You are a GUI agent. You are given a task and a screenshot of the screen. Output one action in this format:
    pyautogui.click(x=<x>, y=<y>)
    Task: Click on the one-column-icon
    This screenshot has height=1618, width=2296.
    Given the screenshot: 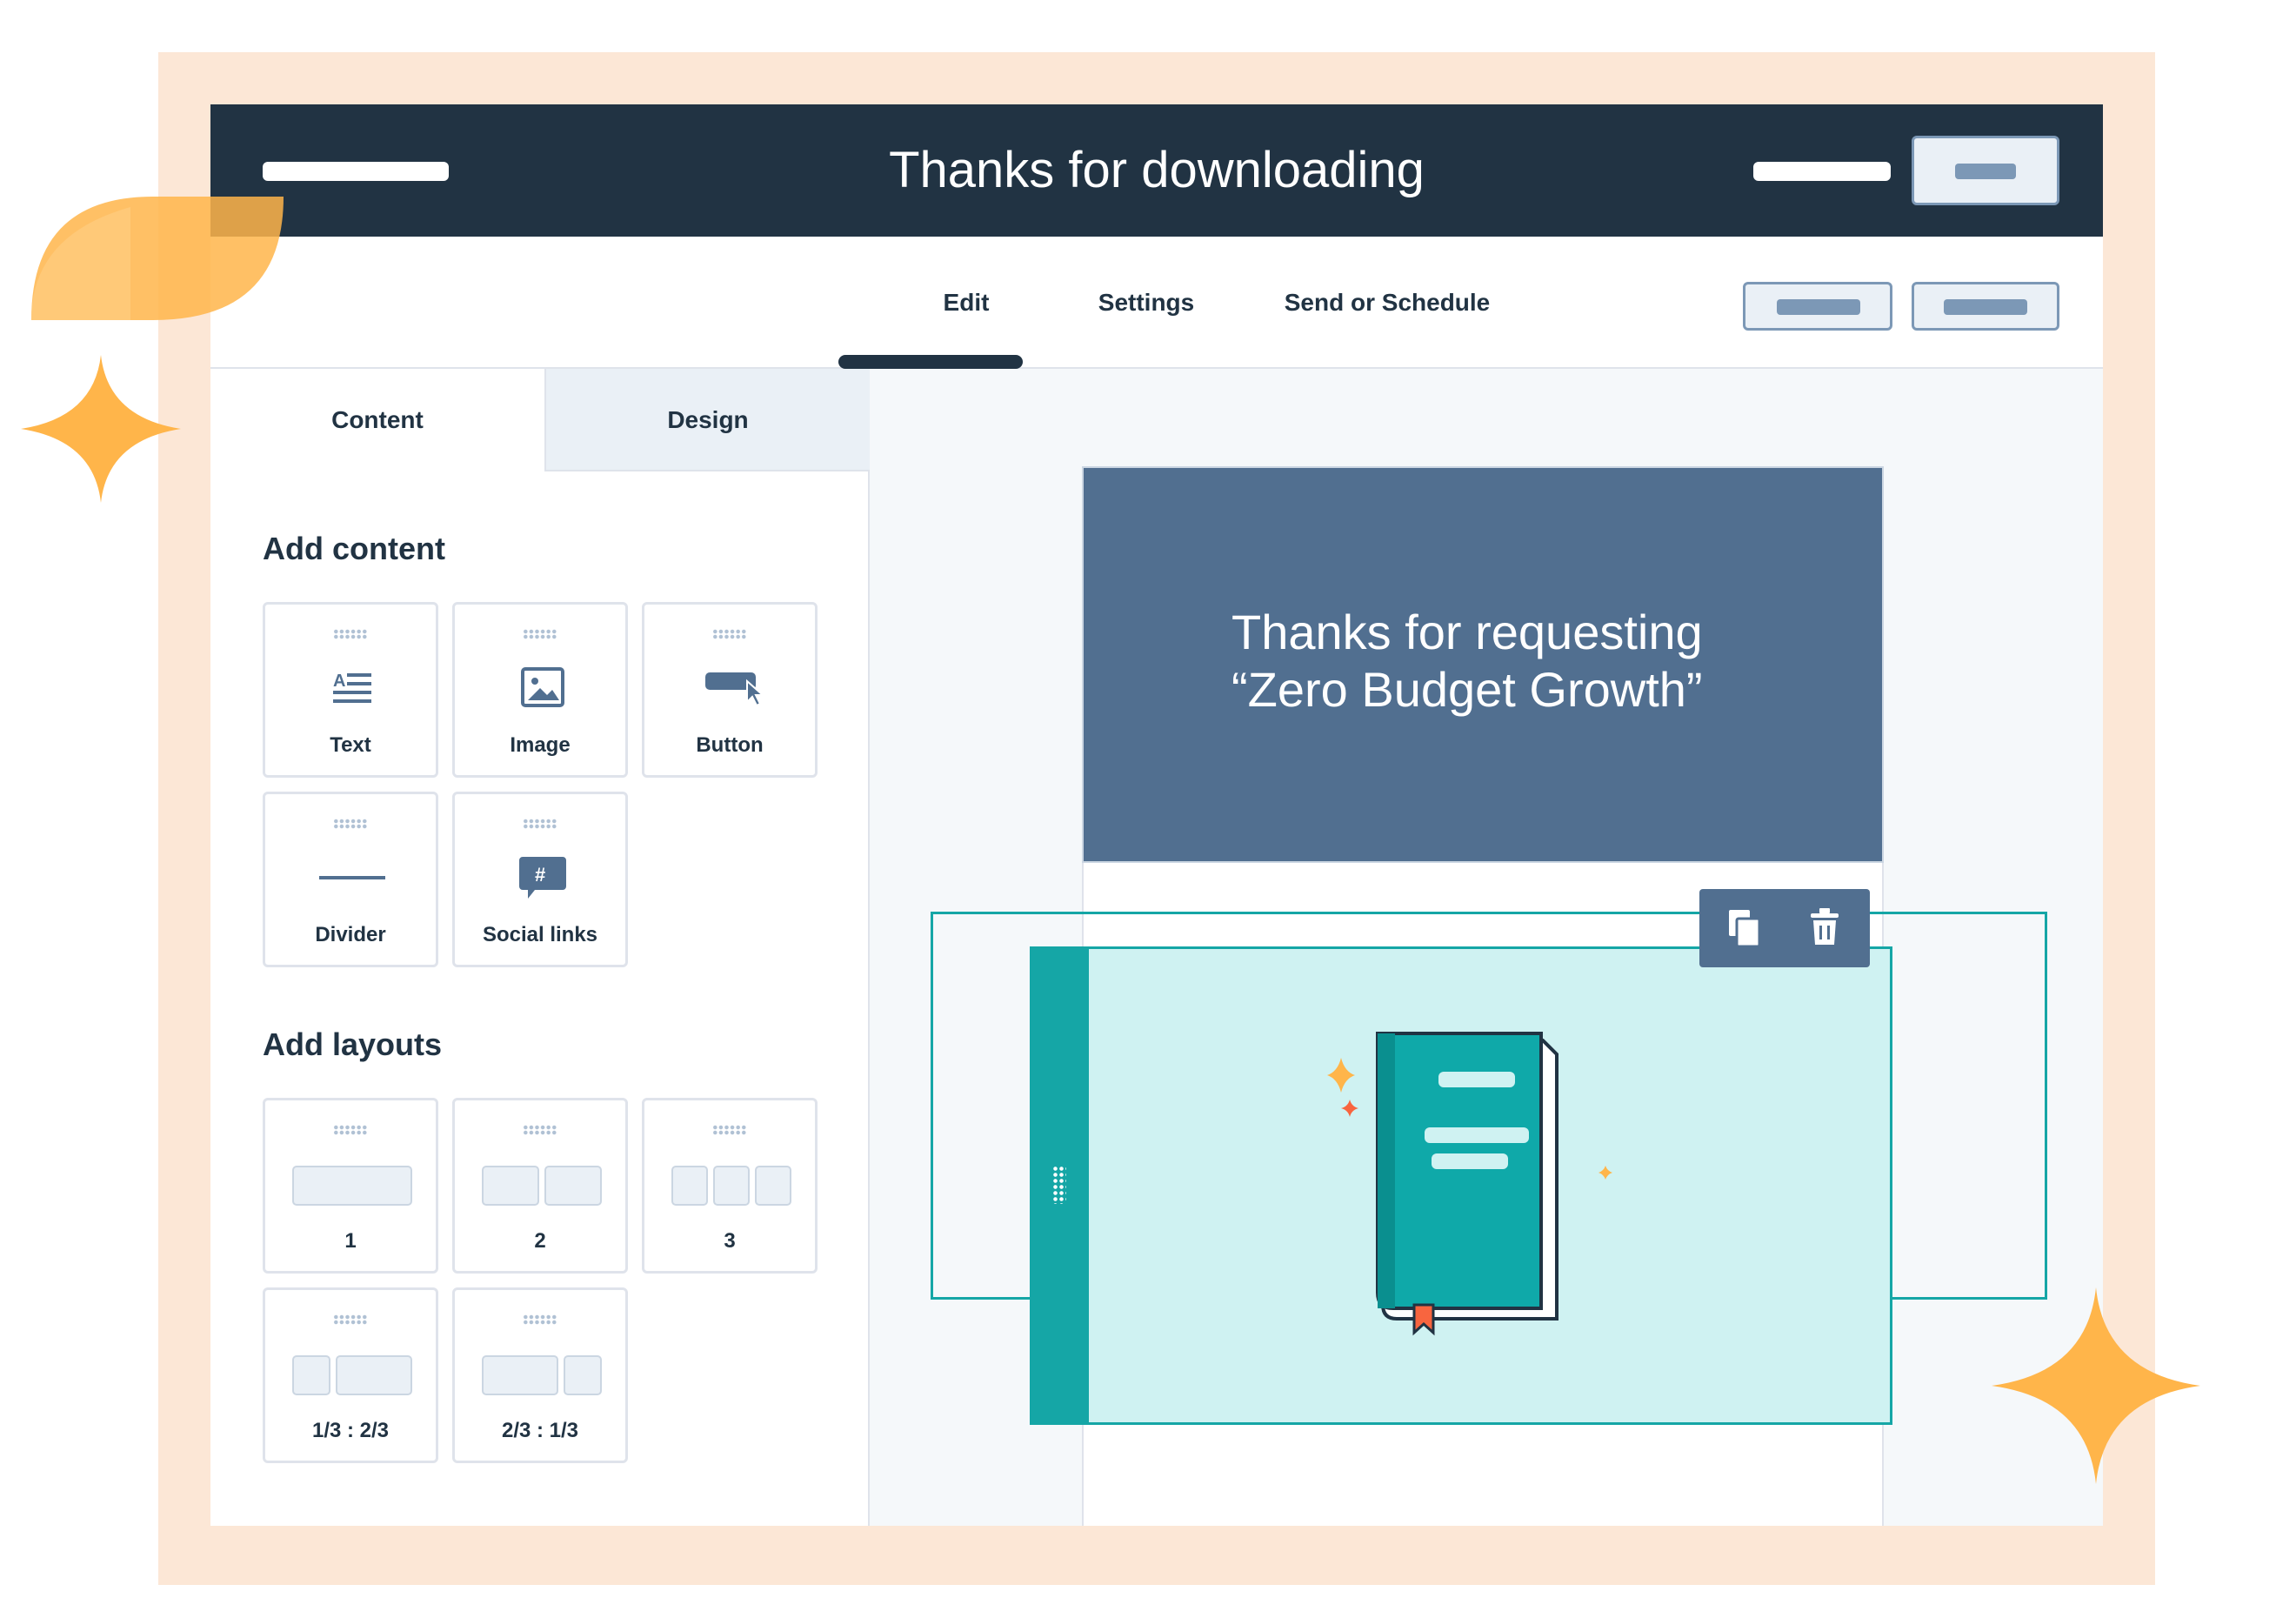 What is the action you would take?
    pyautogui.click(x=351, y=1184)
    